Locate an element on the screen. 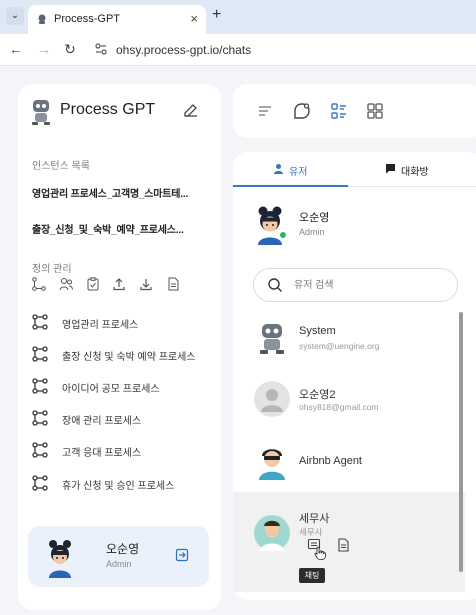 This screenshot has height=615, width=476. browser-tab-bar: ⌄ Process-GPT × + is located at coordinates (238, 17).